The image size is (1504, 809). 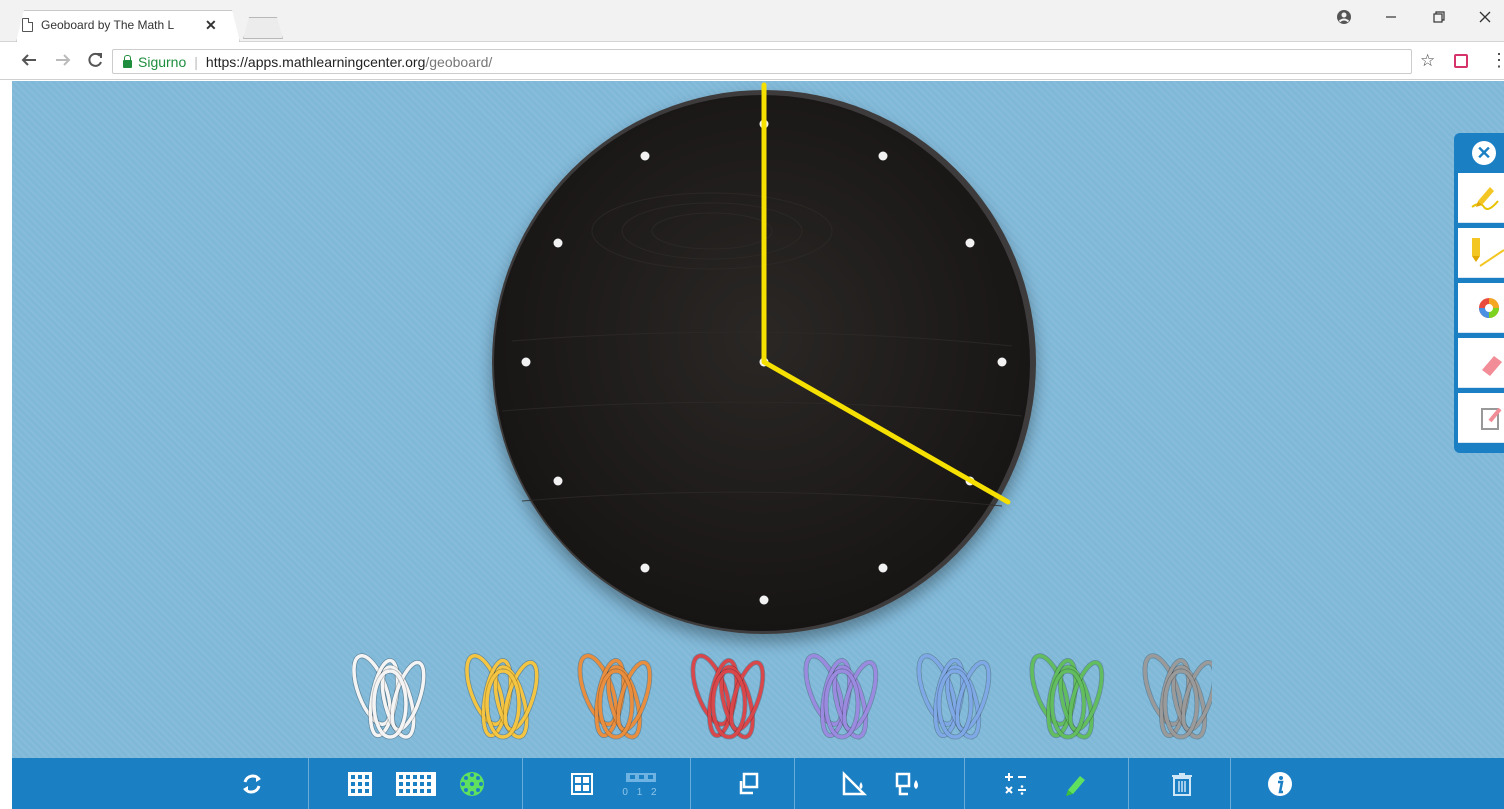 What do you see at coordinates (1427, 61) in the screenshot?
I see `star-icon: ☆` at bounding box center [1427, 61].